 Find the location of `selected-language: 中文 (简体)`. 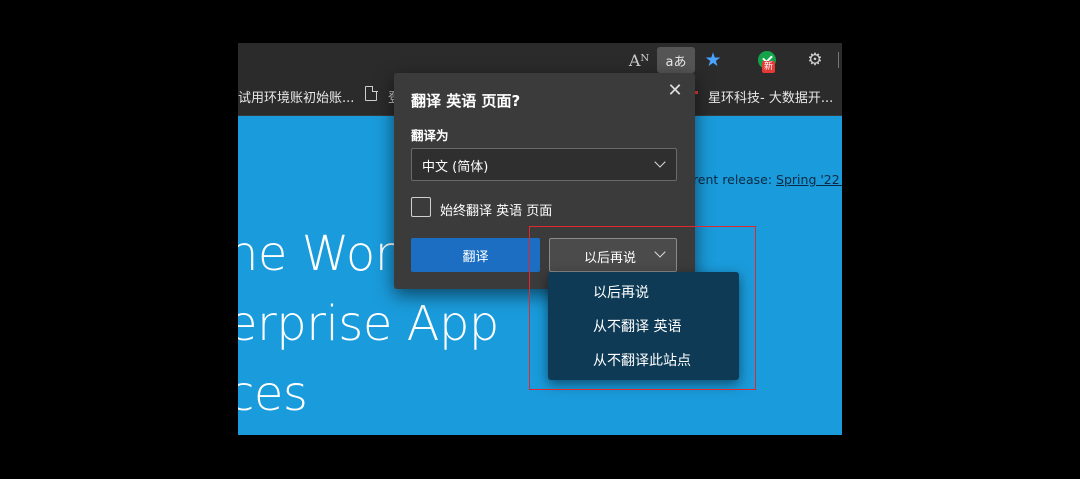

selected-language: 中文 (简体) is located at coordinates (455, 167).